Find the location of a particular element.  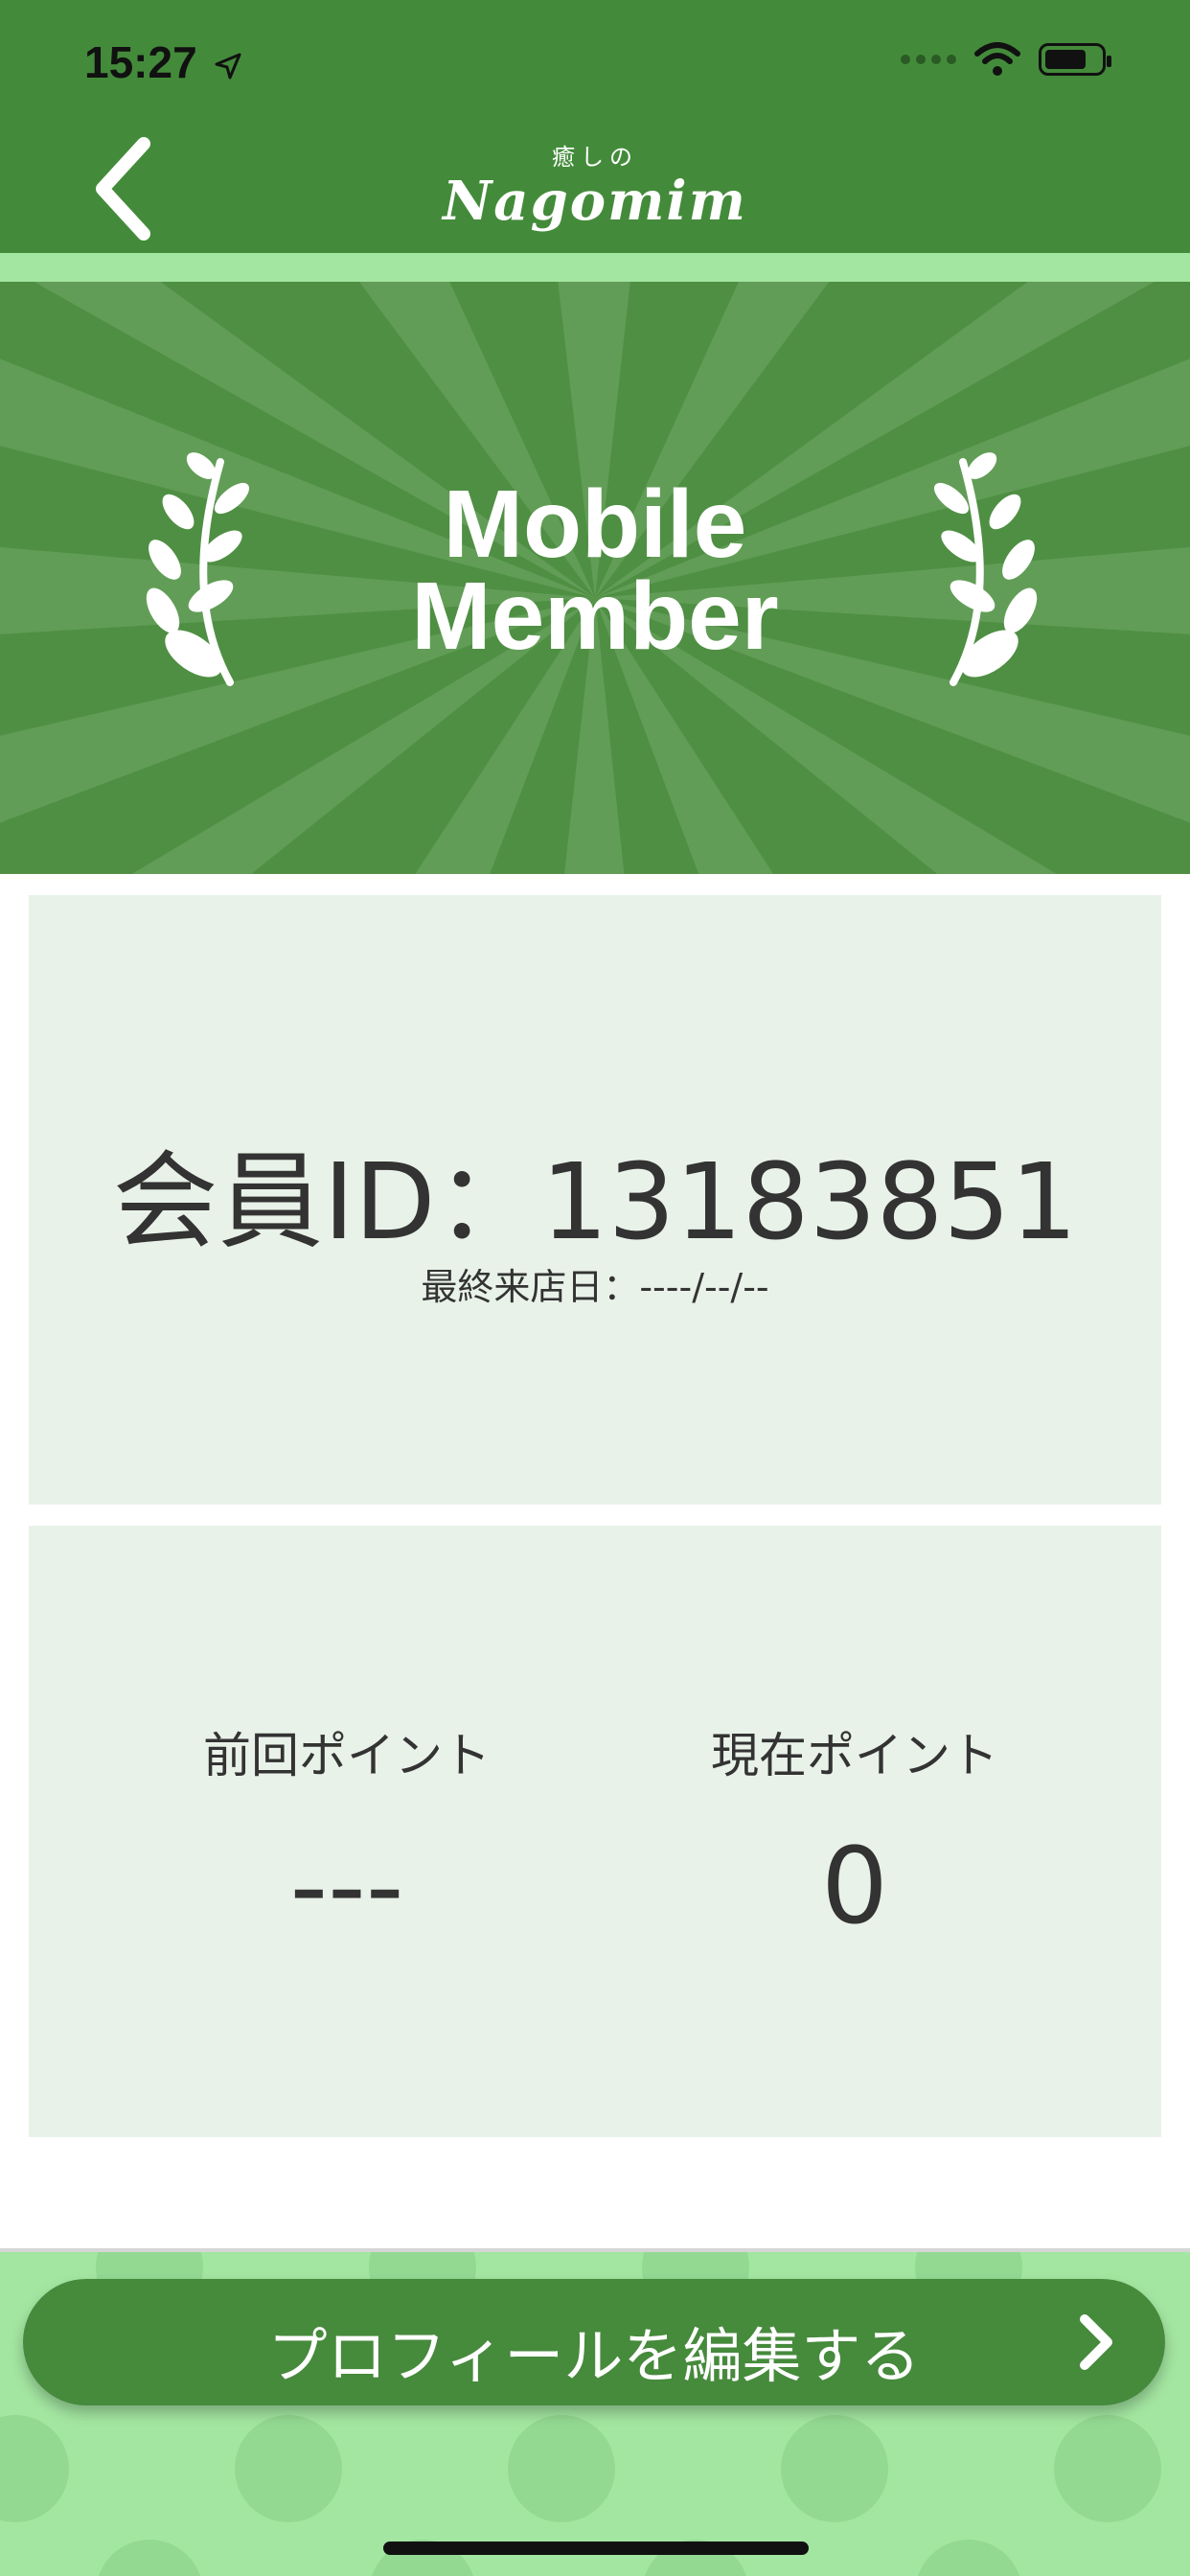

app-logo: 癒しの Nagomim is located at coordinates (595, 185).